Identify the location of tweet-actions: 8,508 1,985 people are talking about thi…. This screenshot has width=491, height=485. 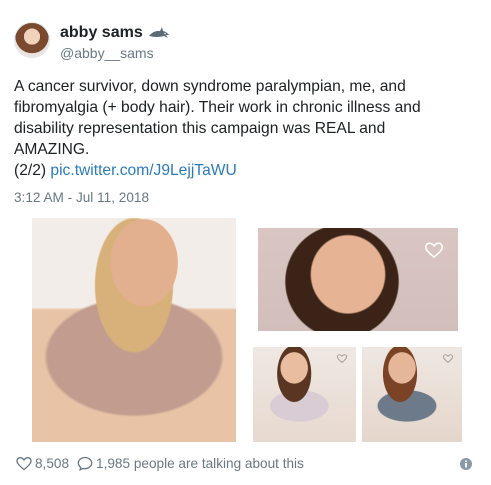
(160, 463).